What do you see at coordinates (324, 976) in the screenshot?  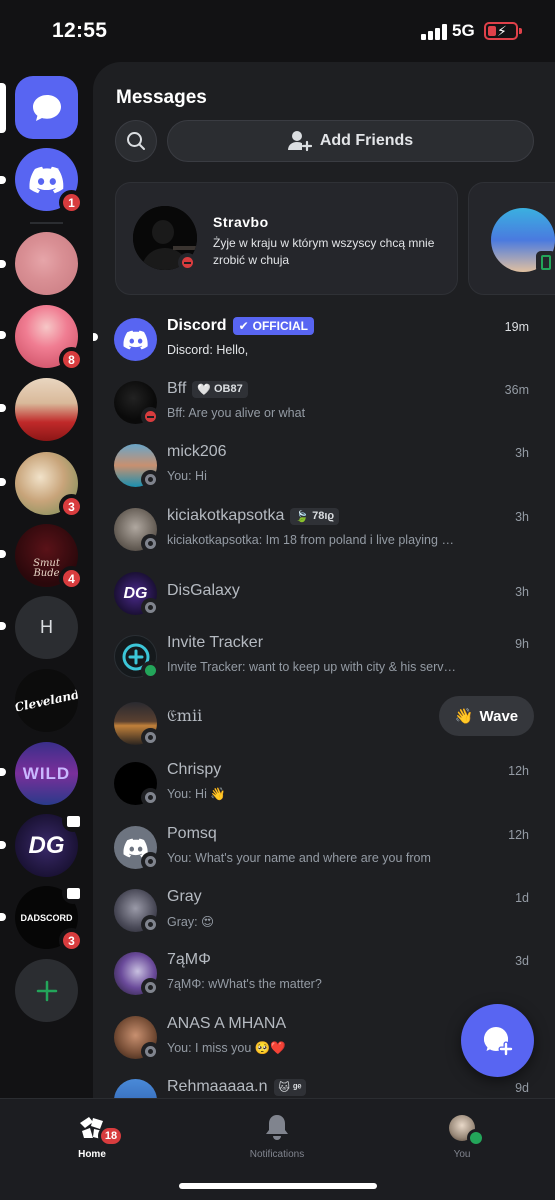 I see `dm-row-7amf: 7ąMΦ 7ąMΦ: wWhat's the matter? 3d` at bounding box center [324, 976].